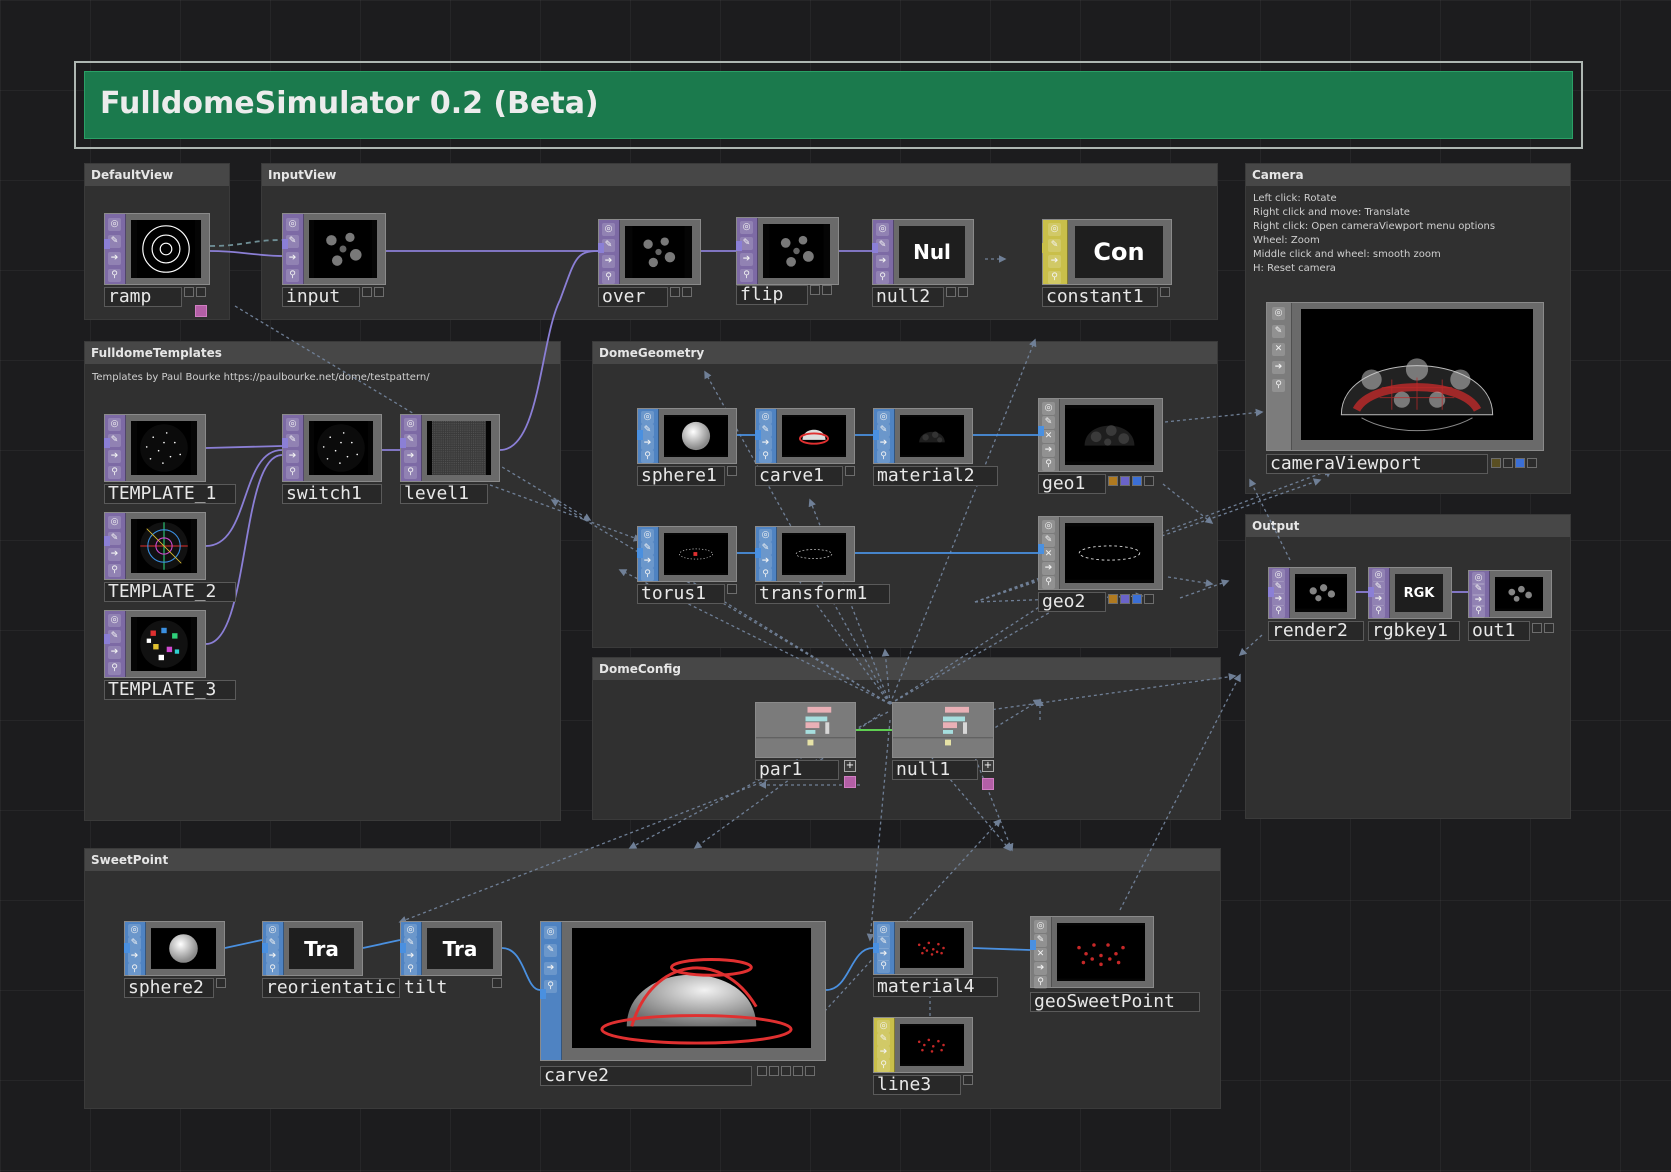  What do you see at coordinates (652, 860) in the screenshot?
I see `annotation-title: SweetPoint` at bounding box center [652, 860].